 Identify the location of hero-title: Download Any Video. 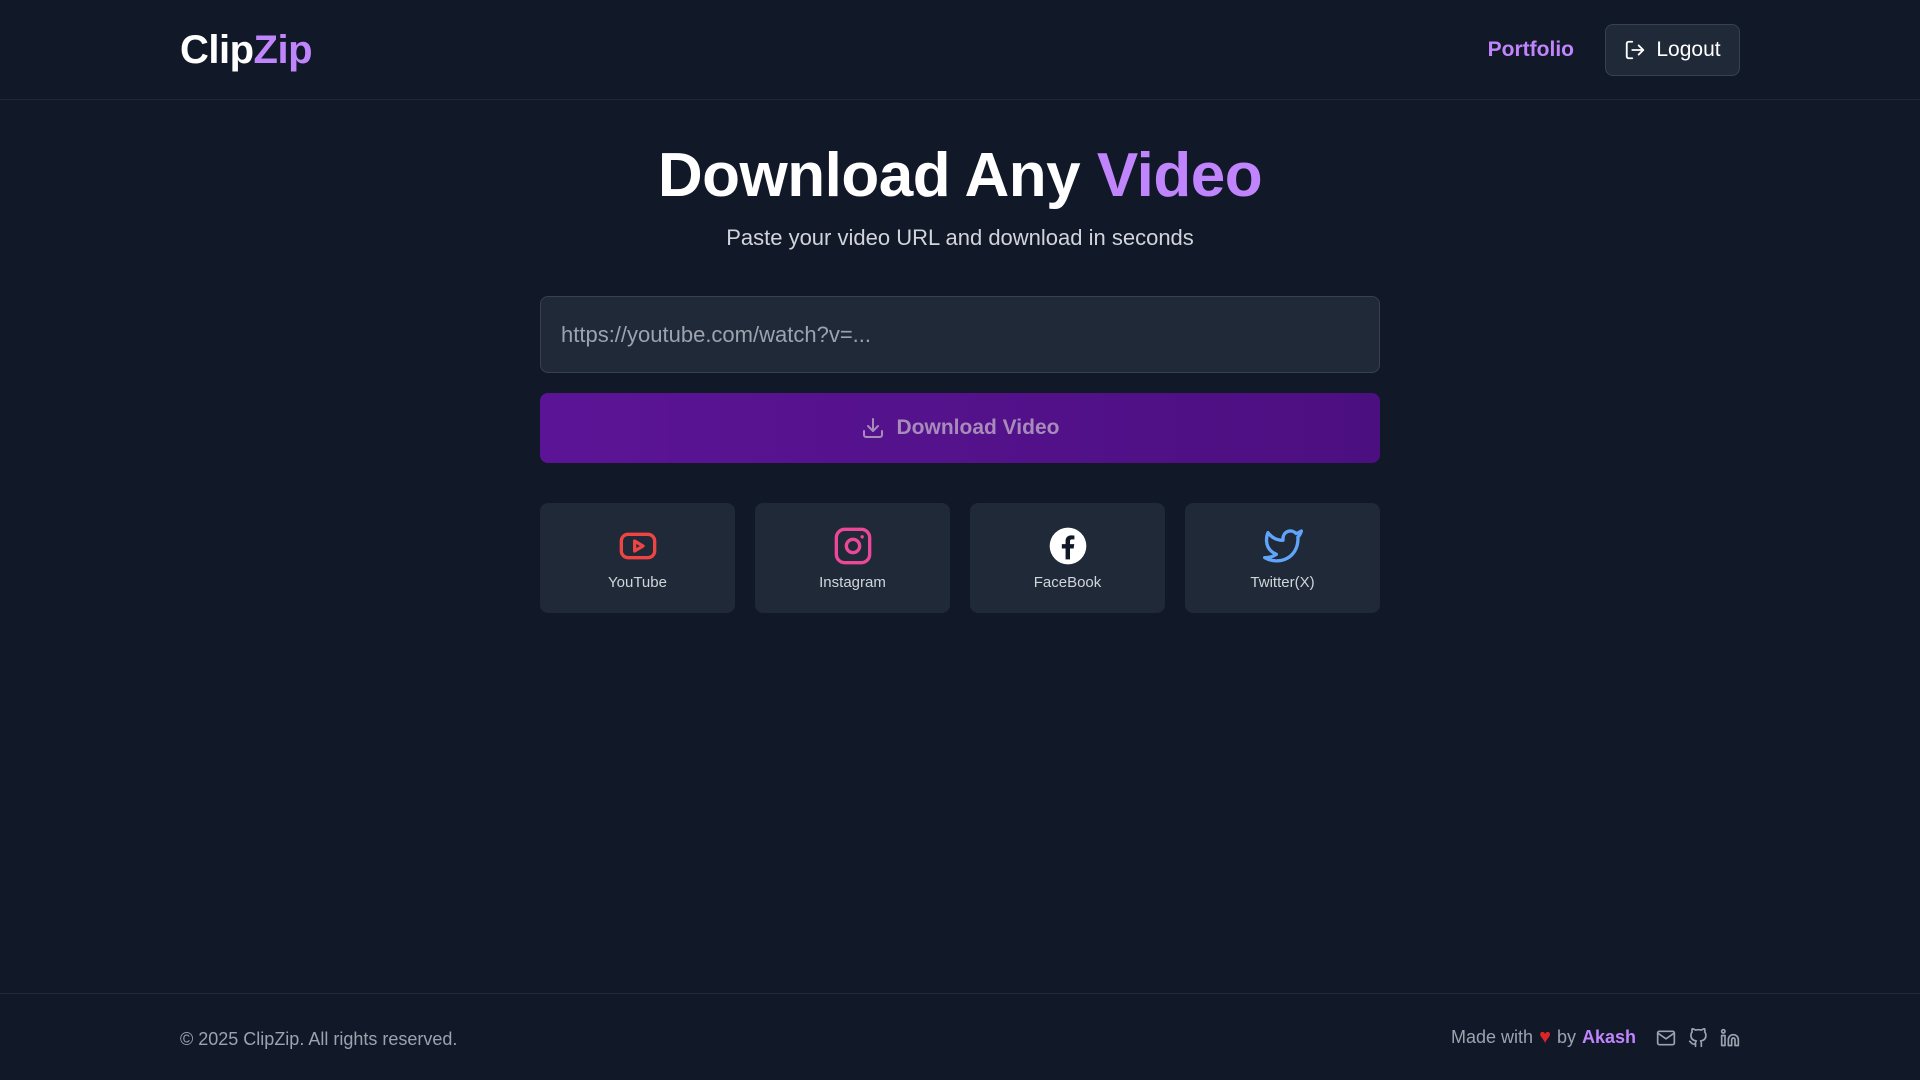
(960, 175).